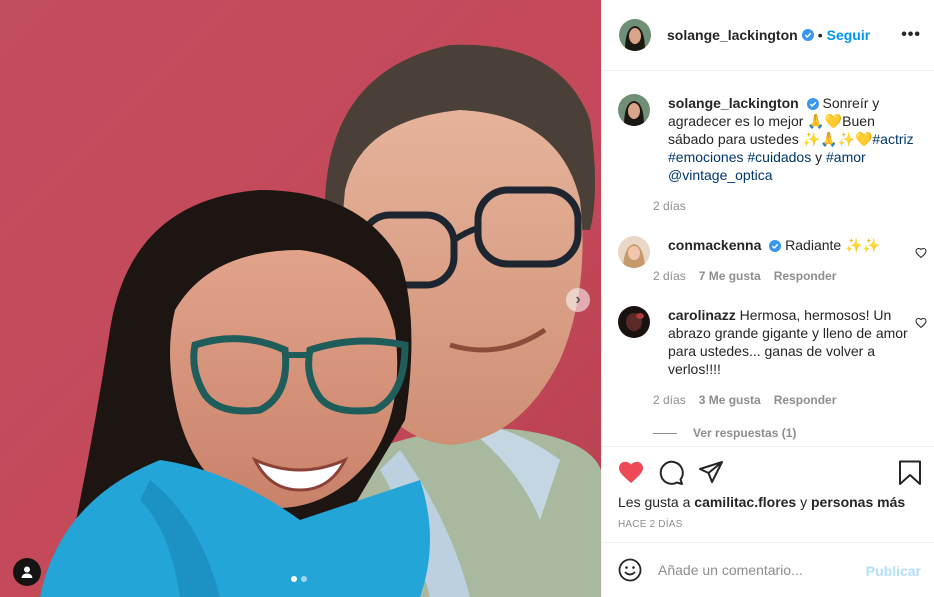 This screenshot has width=934, height=597. I want to click on view-replies-button: Ver respuestas (1), so click(724, 433).